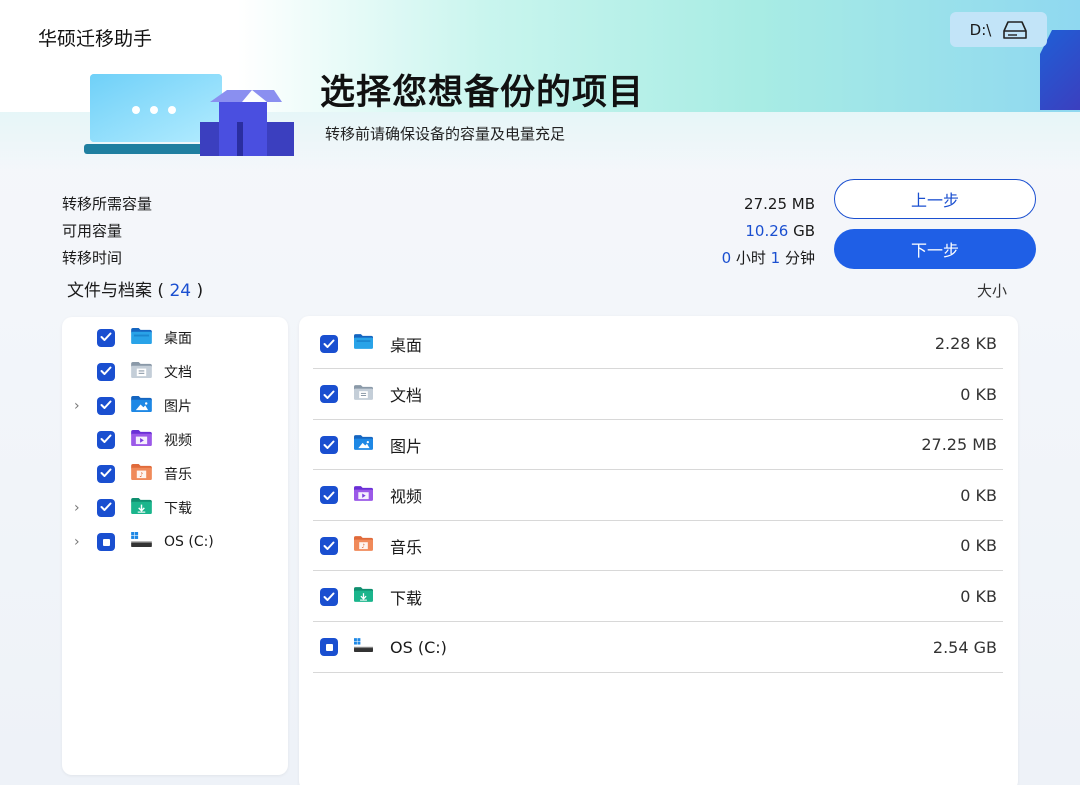 The height and width of the screenshot is (785, 1080). Describe the element at coordinates (92, 258) in the screenshot. I see `transfer-time-label: 转移时间` at that location.